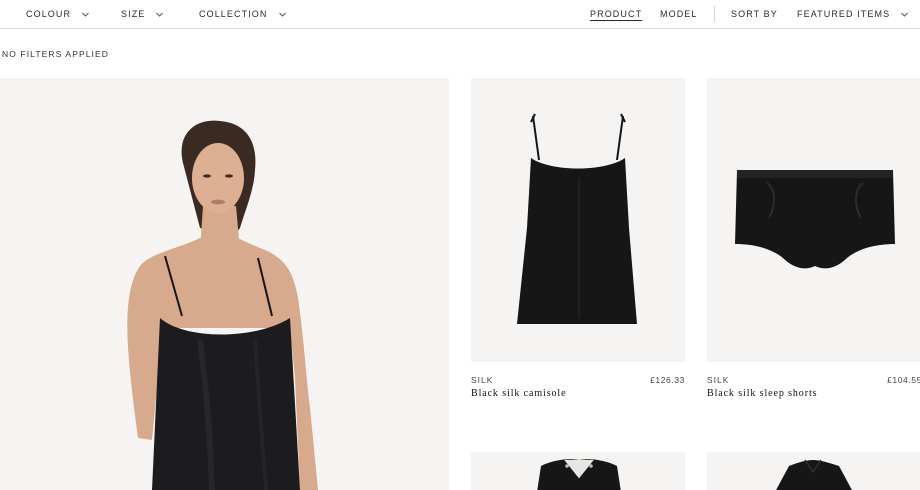 The width and height of the screenshot is (920, 490). Describe the element at coordinates (233, 14) in the screenshot. I see `collection-filter-label: COLLECTION` at that location.